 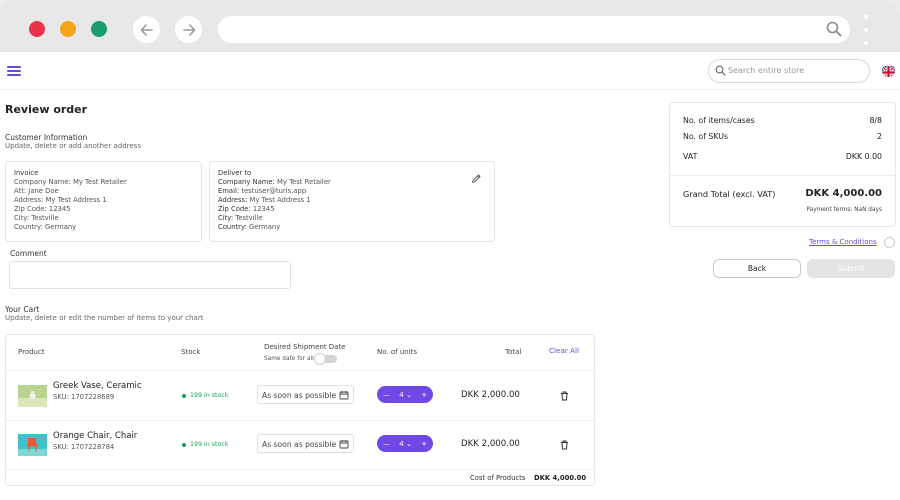 I want to click on maximize-window-dot, so click(x=99, y=29).